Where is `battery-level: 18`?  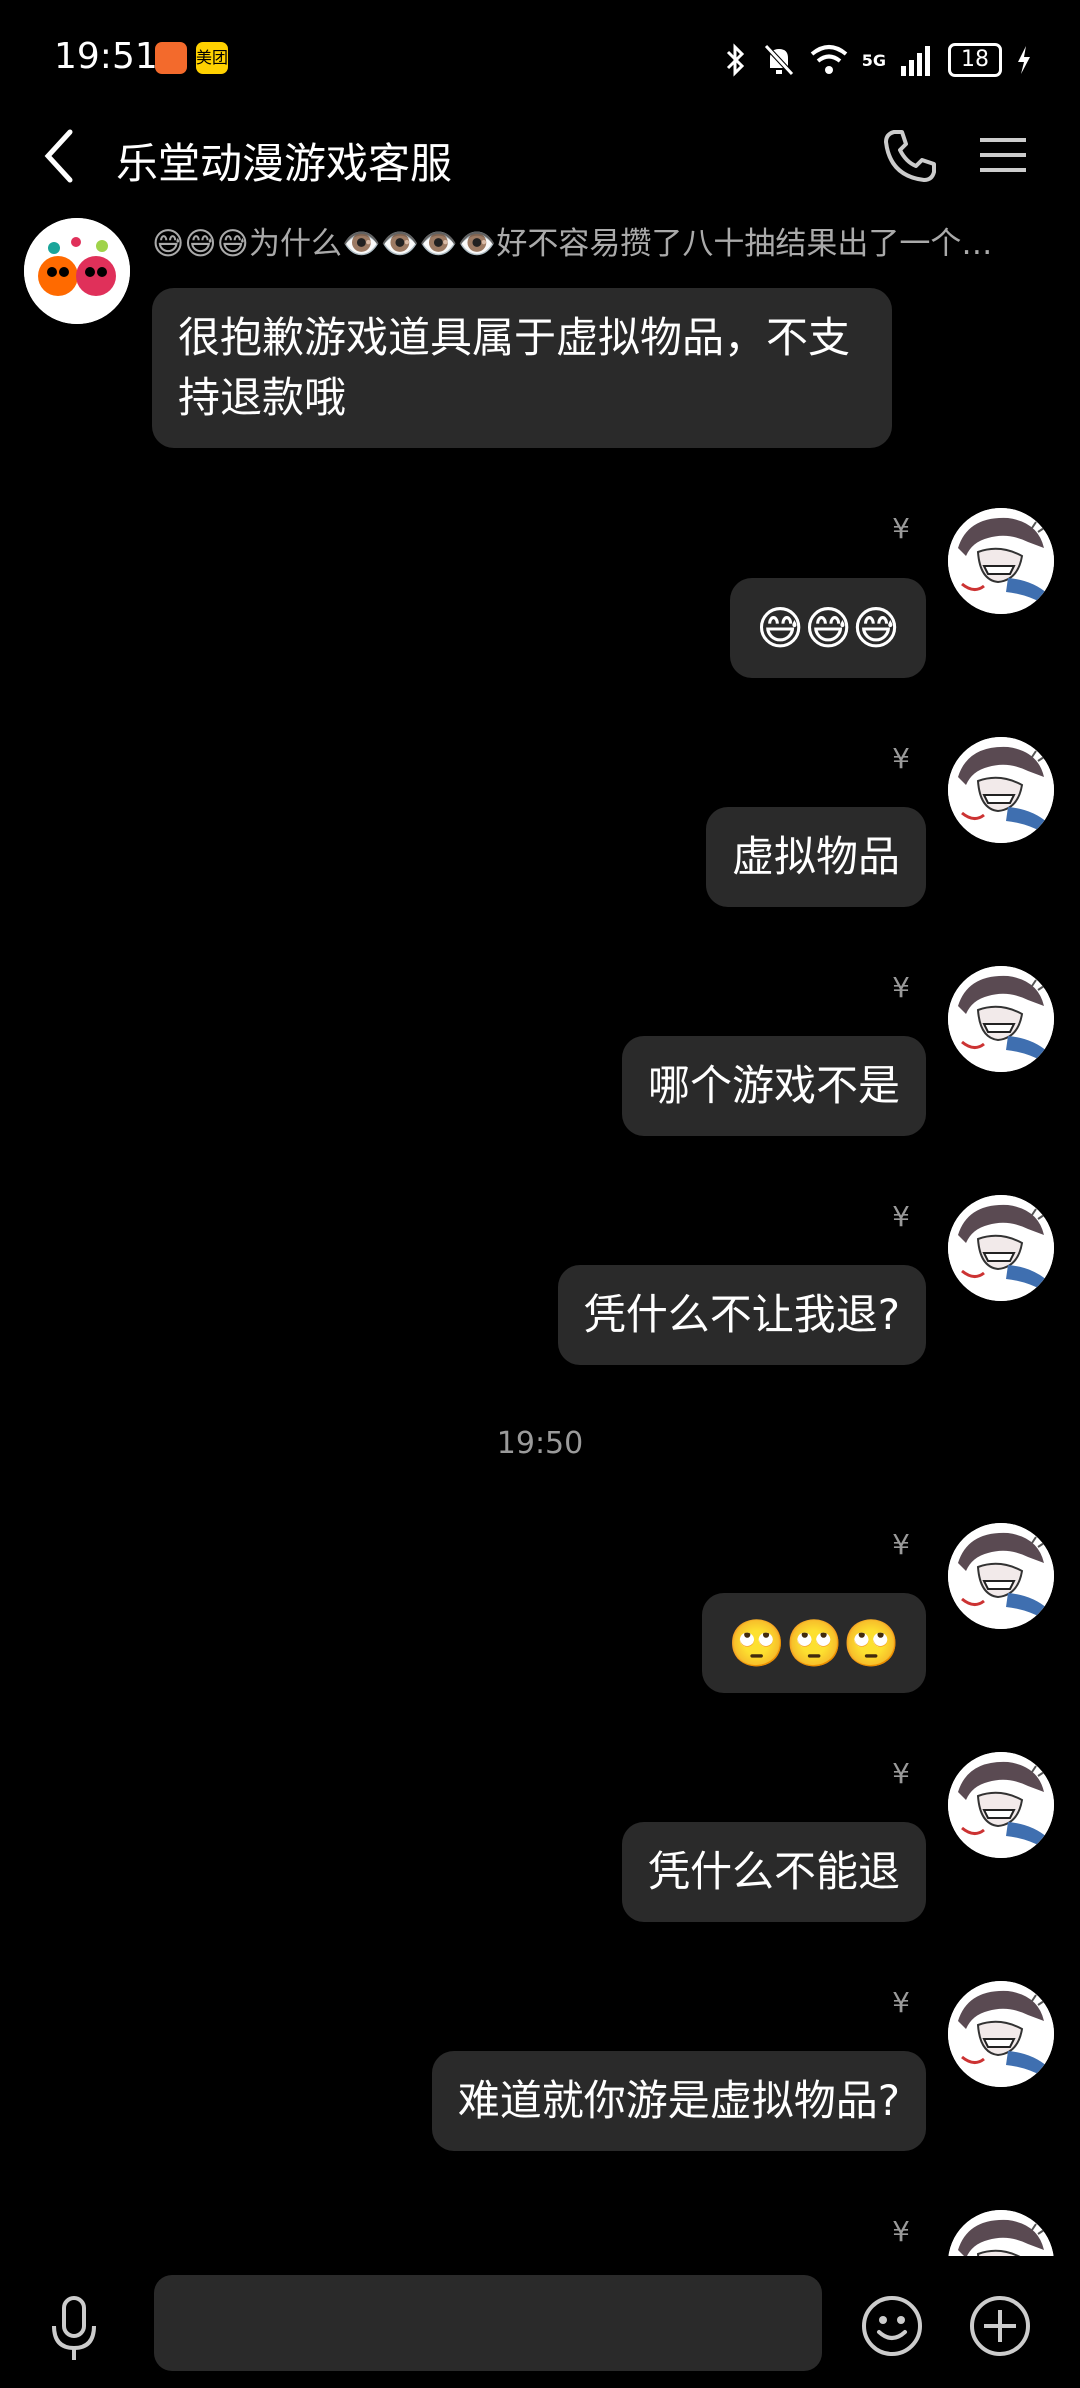 battery-level: 18 is located at coordinates (975, 59).